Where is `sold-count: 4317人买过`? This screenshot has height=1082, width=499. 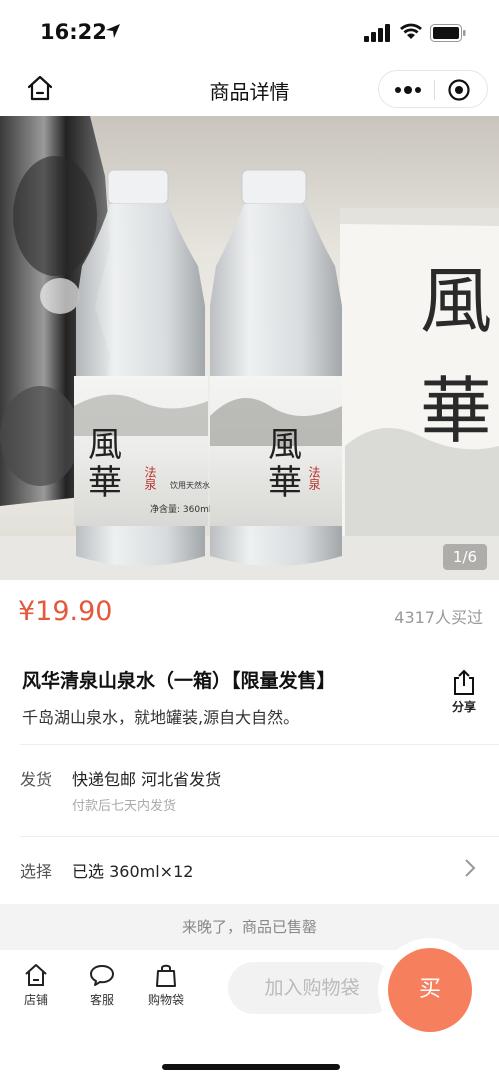
sold-count: 4317人买过 is located at coordinates (438, 617).